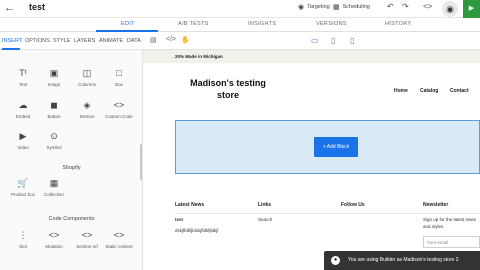 The height and width of the screenshot is (270, 480). I want to click on scheduling-button: ▦ Scheduling, so click(351, 7).